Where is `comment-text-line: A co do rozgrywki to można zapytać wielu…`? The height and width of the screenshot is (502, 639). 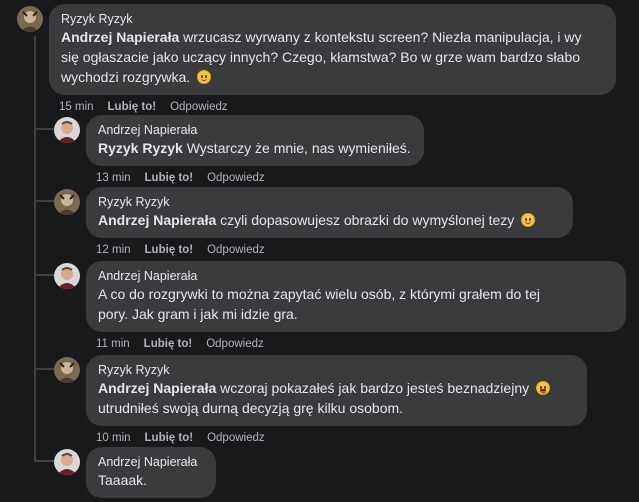
comment-text-line: A co do rozgrywki to można zapytać wielu… is located at coordinates (319, 294).